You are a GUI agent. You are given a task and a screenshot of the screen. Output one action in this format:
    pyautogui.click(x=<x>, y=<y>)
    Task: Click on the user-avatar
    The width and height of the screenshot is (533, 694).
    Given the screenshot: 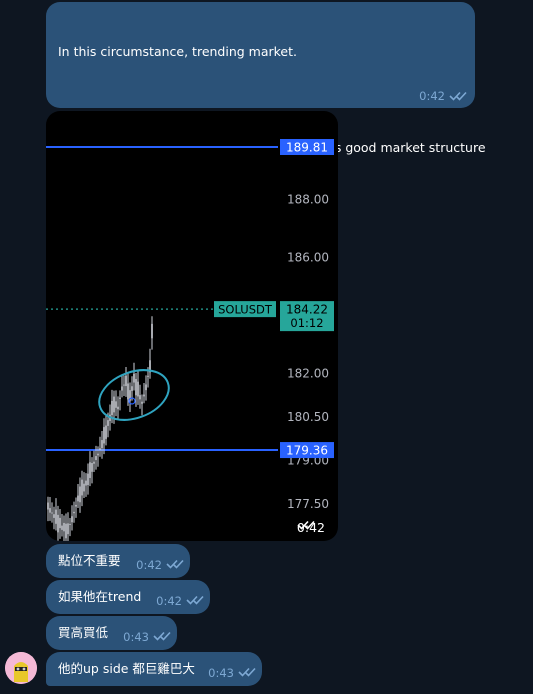 What is the action you would take?
    pyautogui.click(x=21, y=668)
    